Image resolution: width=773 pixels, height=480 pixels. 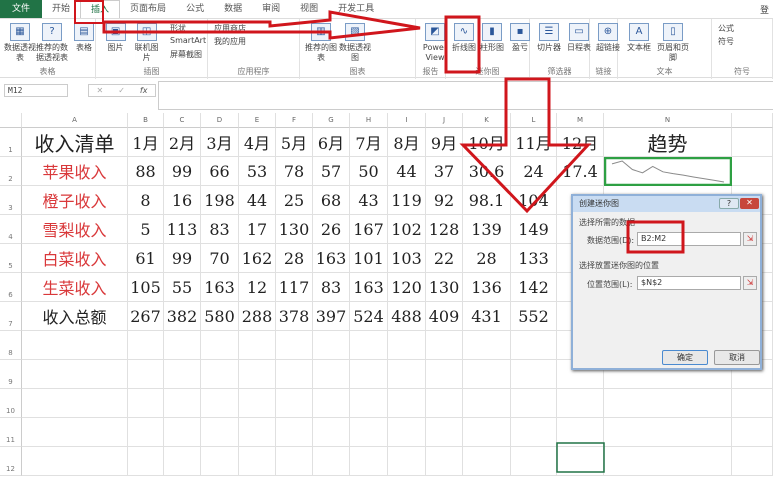 What do you see at coordinates (487, 120) in the screenshot?
I see `column-header: K` at bounding box center [487, 120].